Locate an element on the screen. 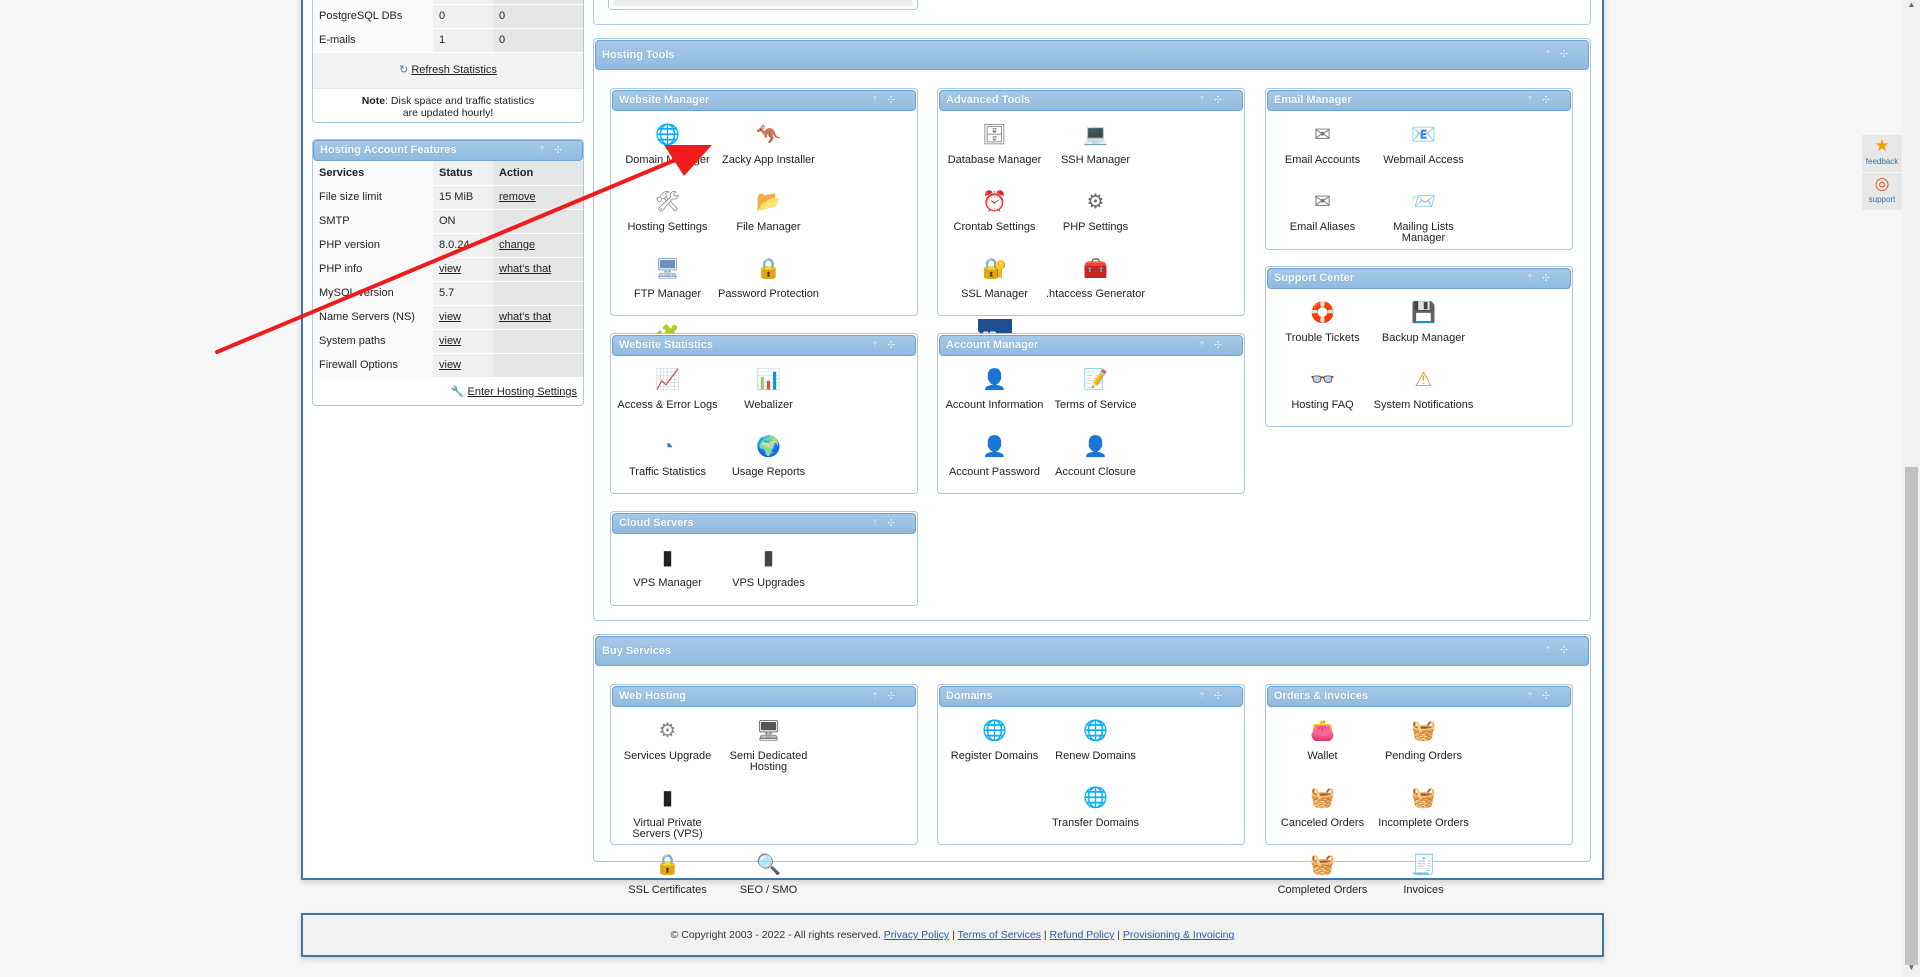 The image size is (1920, 977). privacy-policy-link: Privacy Policy is located at coordinates (916, 935).